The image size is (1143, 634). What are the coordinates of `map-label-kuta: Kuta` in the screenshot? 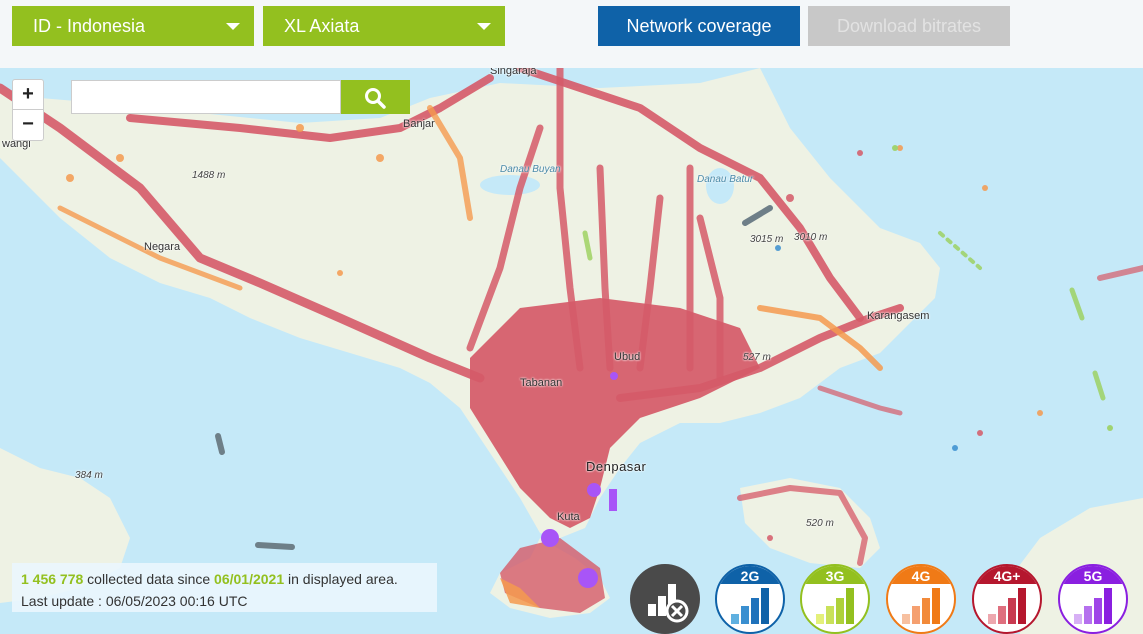 It's located at (568, 517).